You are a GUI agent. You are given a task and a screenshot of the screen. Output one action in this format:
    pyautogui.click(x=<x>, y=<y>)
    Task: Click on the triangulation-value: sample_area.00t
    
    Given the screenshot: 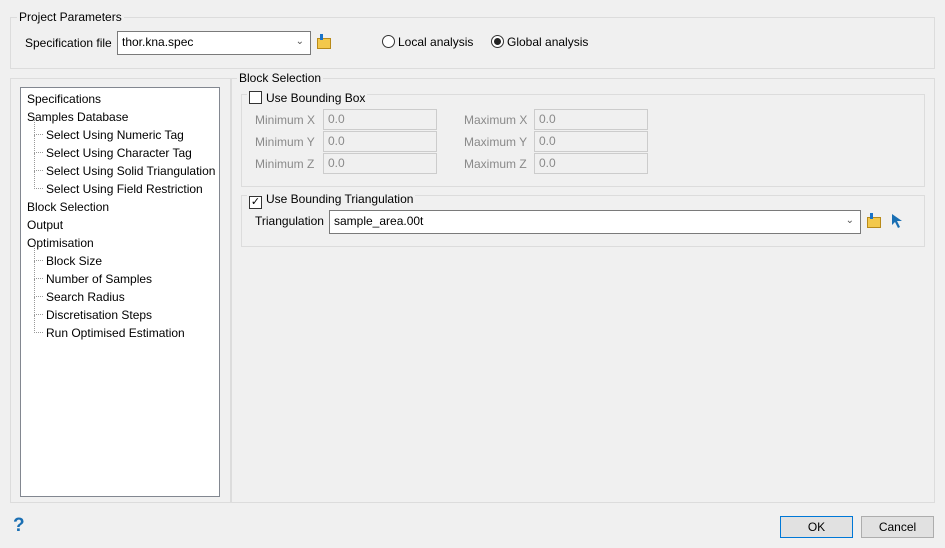 What is the action you would take?
    pyautogui.click(x=379, y=221)
    